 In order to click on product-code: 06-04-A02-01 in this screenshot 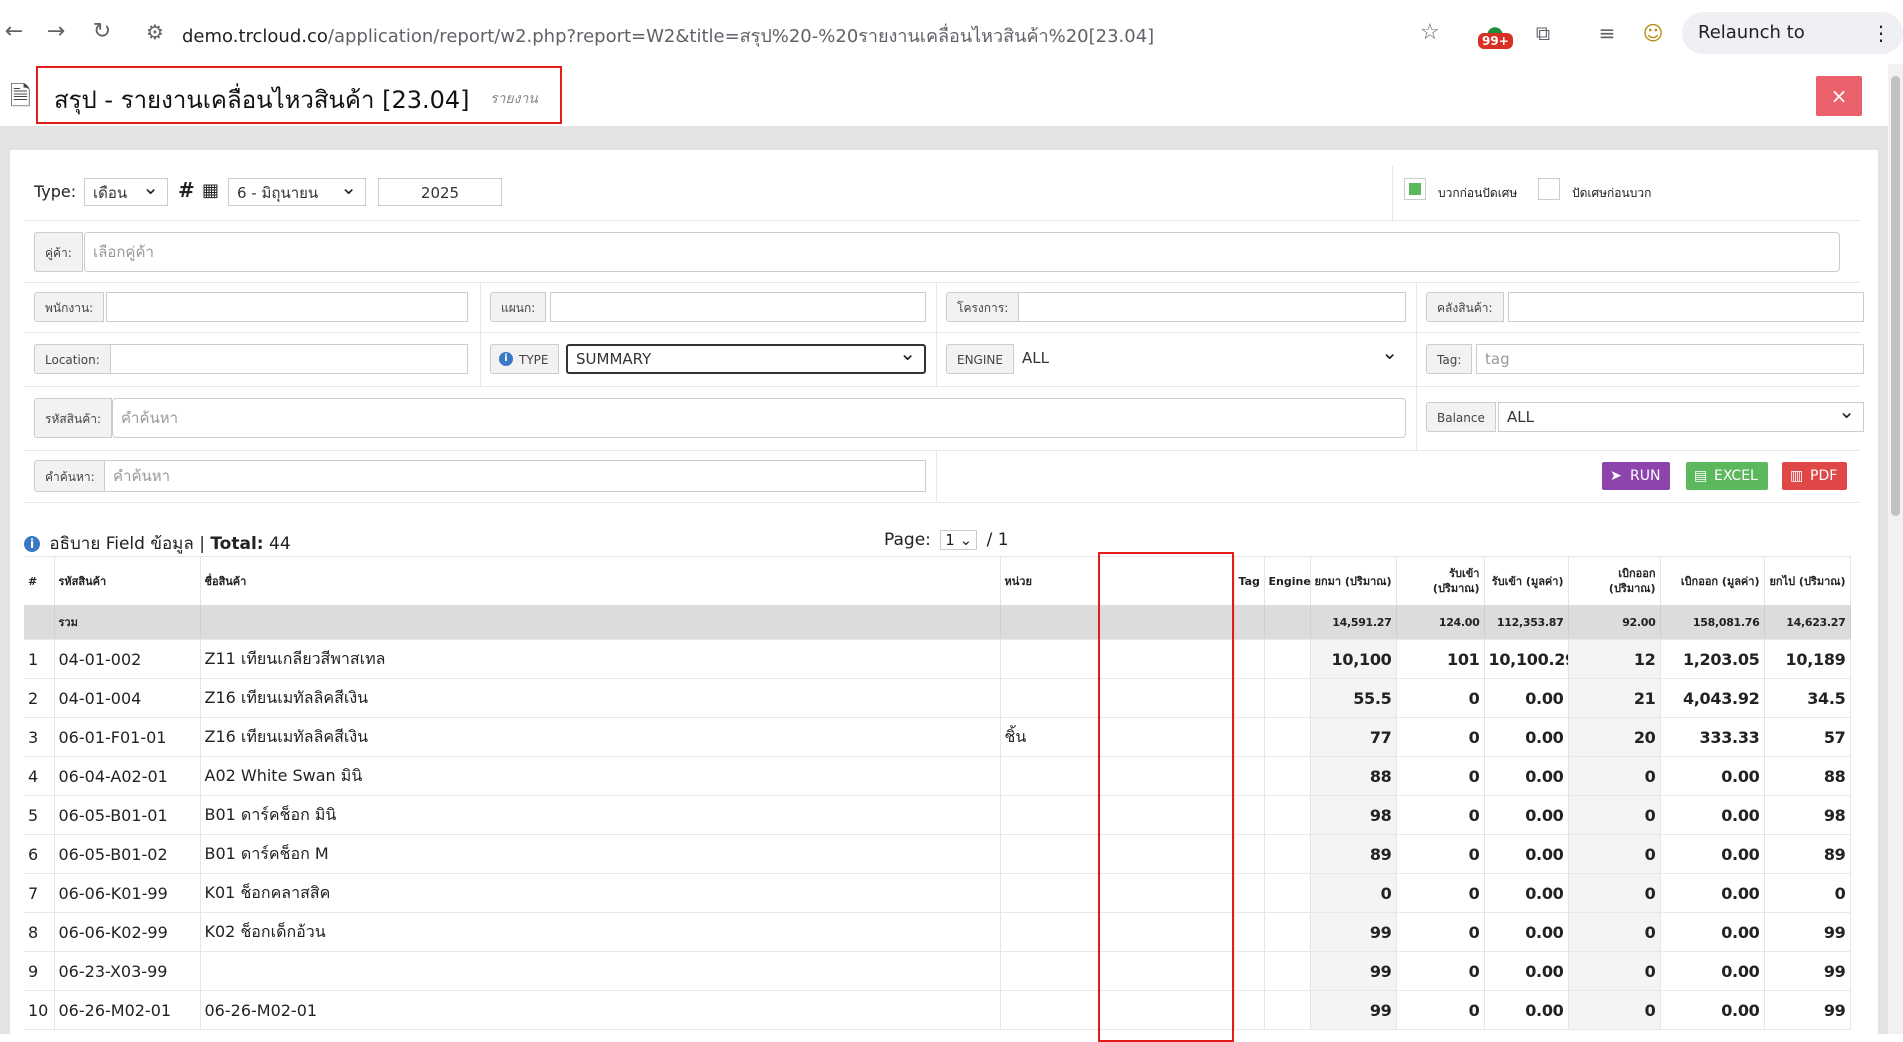, I will do `click(127, 776)`.